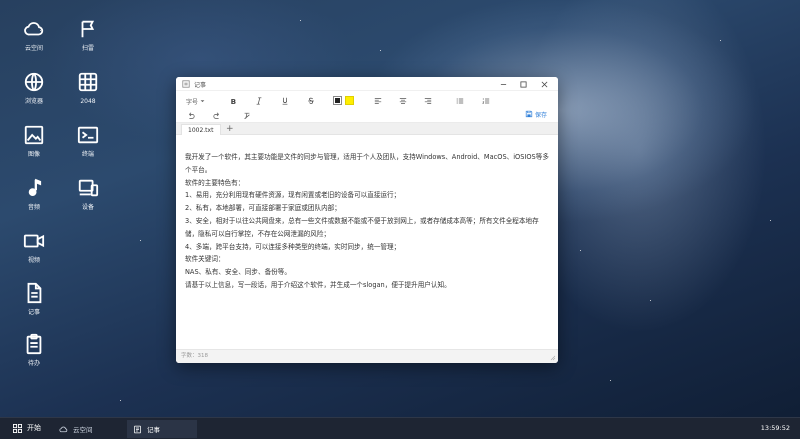  I want to click on desktop-icon-2048: 2048, so click(88, 88).